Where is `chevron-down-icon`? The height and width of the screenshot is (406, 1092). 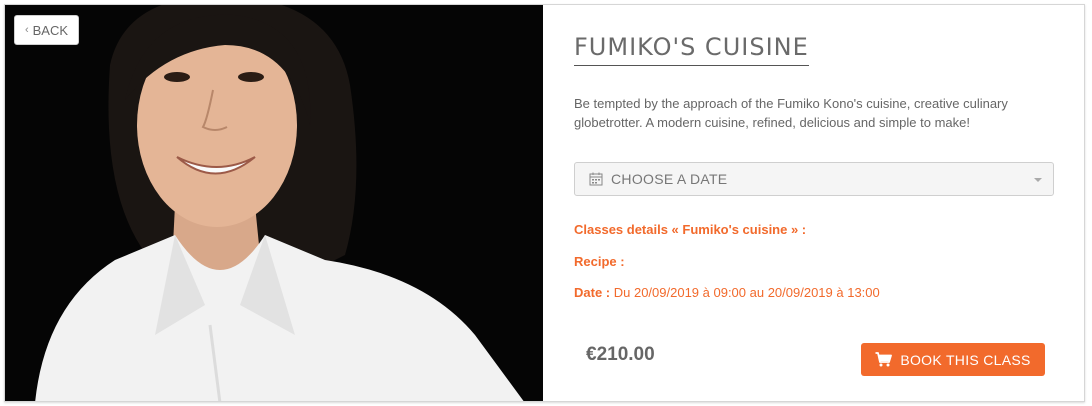
chevron-down-icon is located at coordinates (1038, 180).